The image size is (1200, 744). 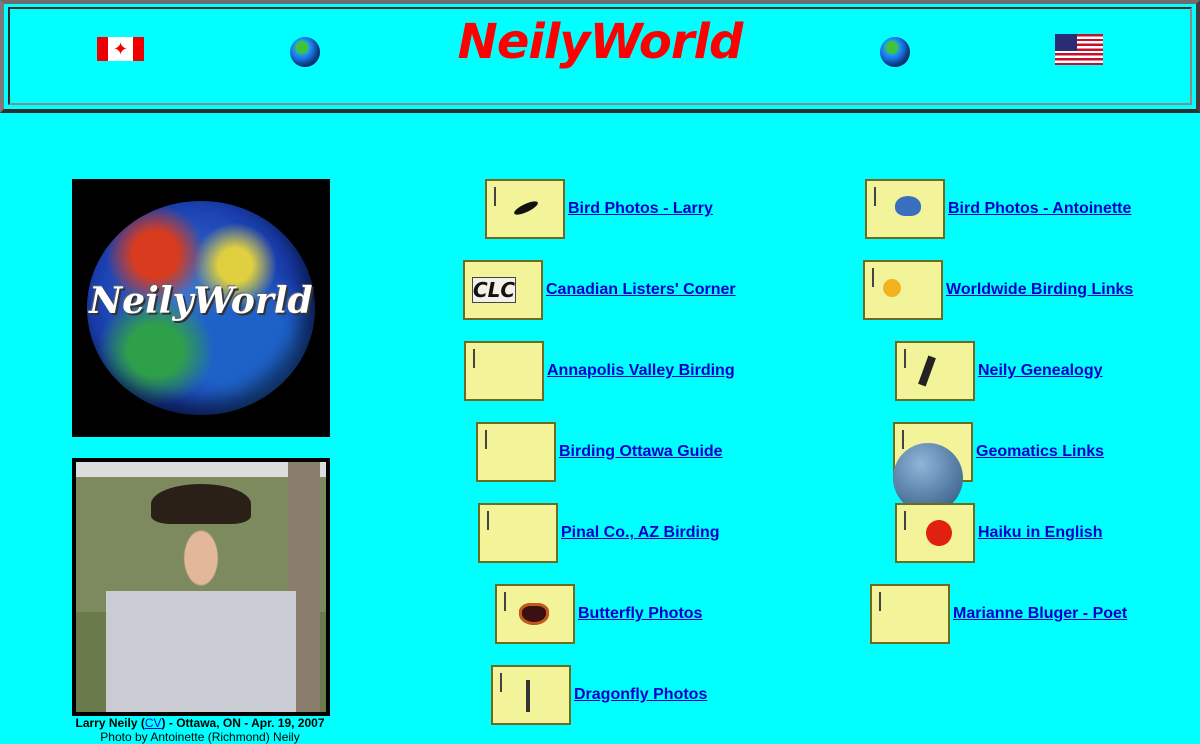 I want to click on caption-name: Larry Neily, so click(x=106, y=723).